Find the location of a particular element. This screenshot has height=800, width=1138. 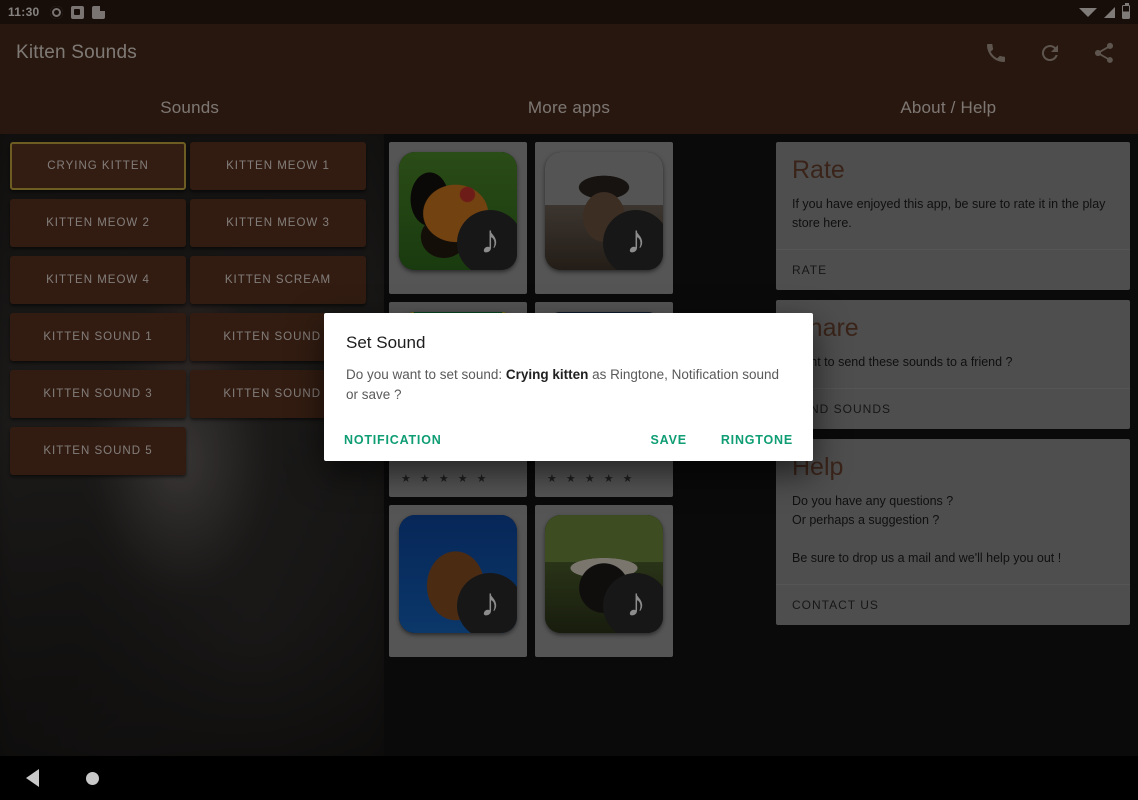

dialog-title: Set Sound is located at coordinates (386, 342).